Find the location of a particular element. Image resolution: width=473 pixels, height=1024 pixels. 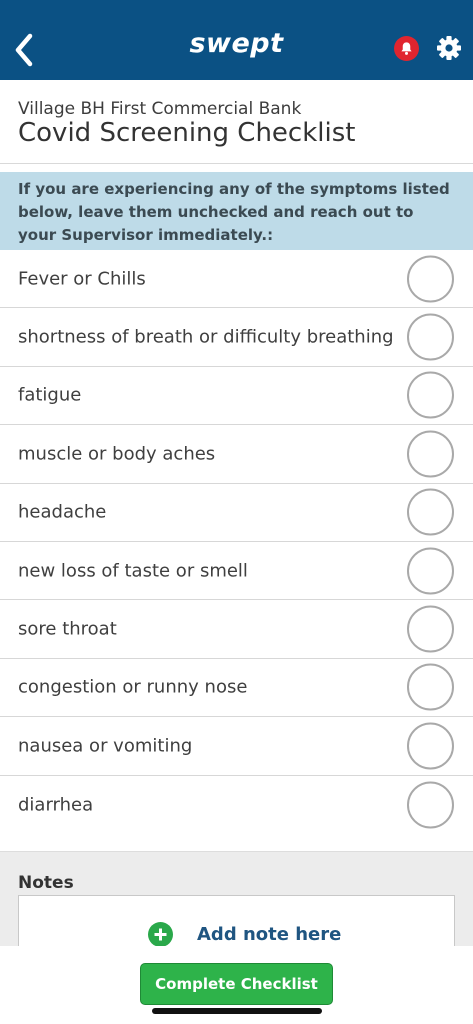

app-header: swept is located at coordinates (236, 40).